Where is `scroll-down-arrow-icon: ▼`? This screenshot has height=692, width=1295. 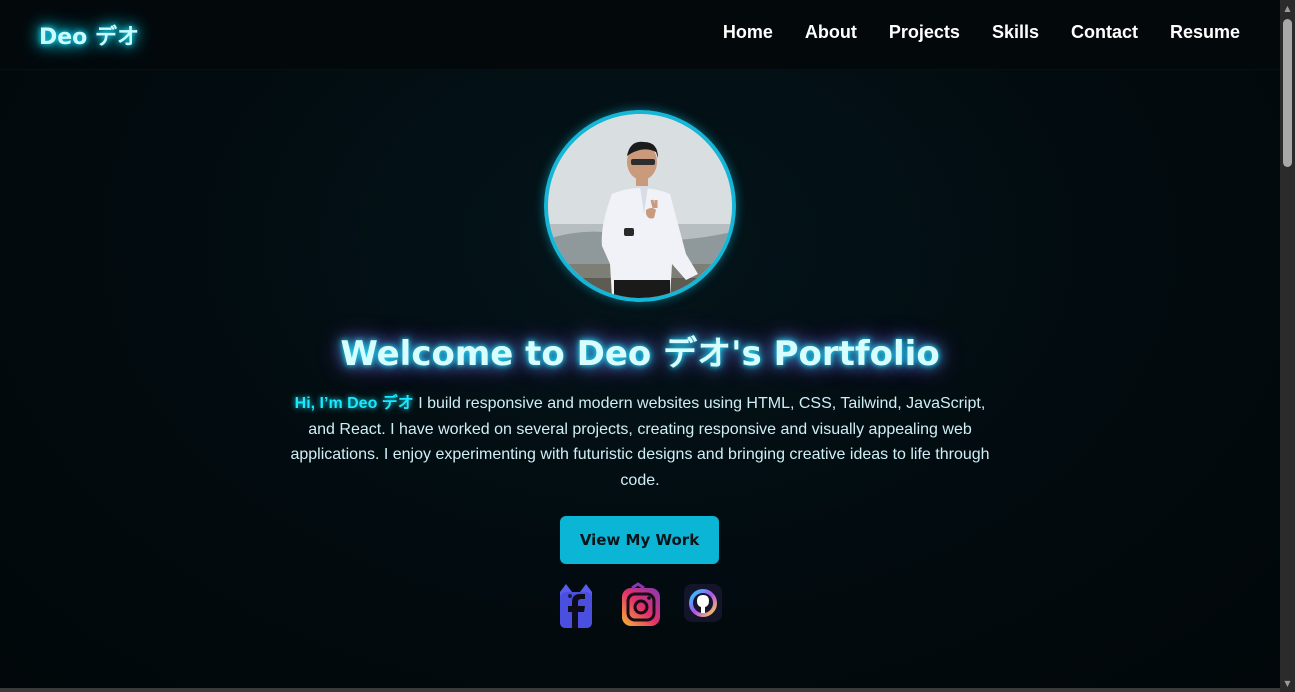
scroll-down-arrow-icon: ▼ is located at coordinates (1287, 683).